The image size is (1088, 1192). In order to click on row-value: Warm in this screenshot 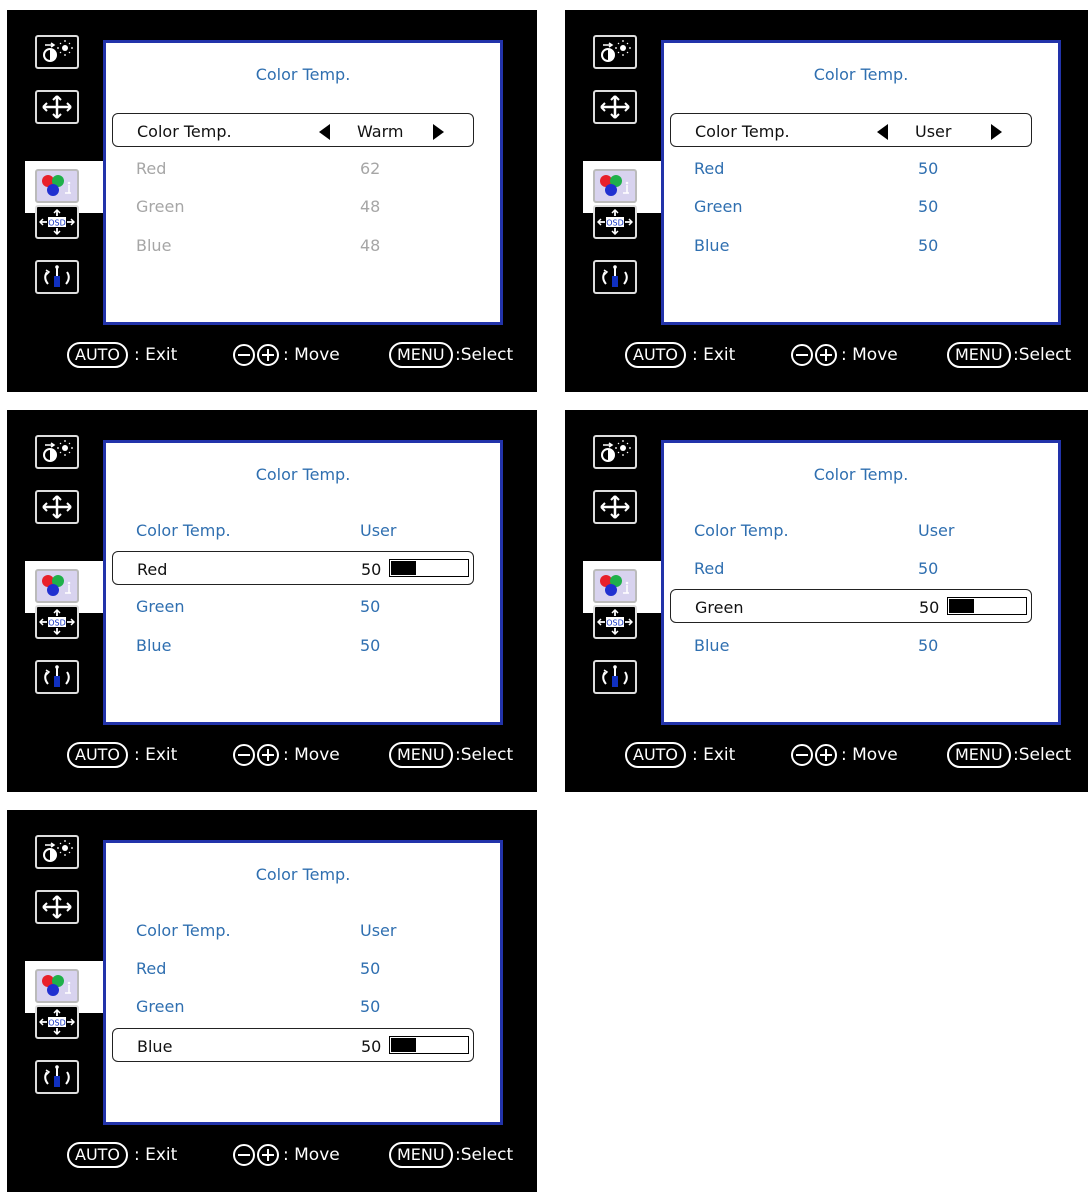, I will do `click(380, 131)`.